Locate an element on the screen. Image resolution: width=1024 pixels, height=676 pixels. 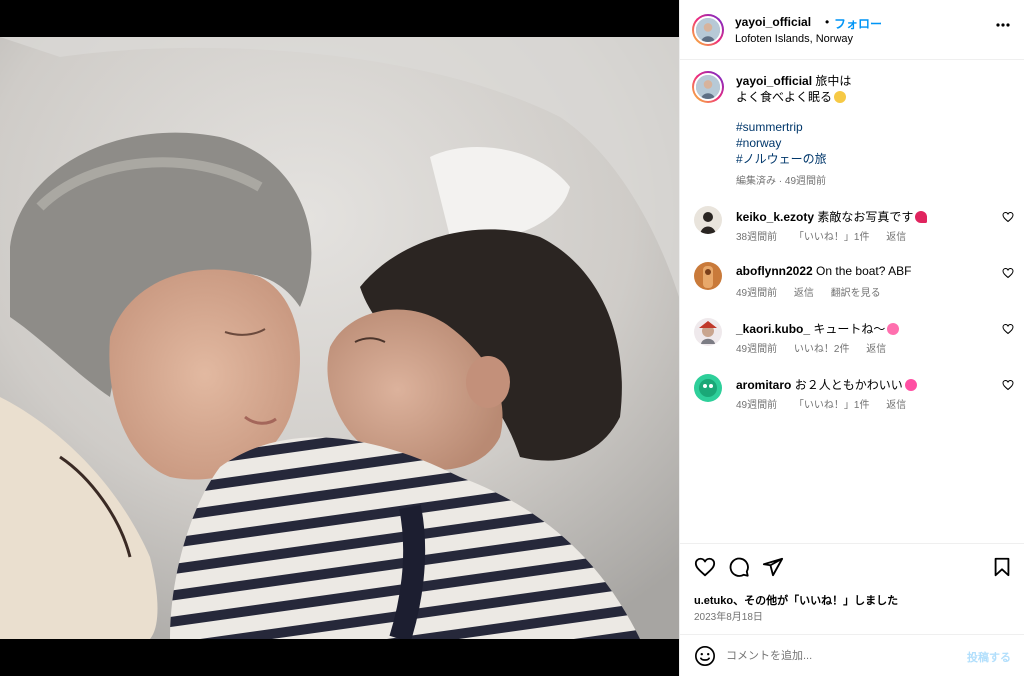
comment-meta: 49週間前 「いいね！」1件 返信 is located at coordinates (828, 403).